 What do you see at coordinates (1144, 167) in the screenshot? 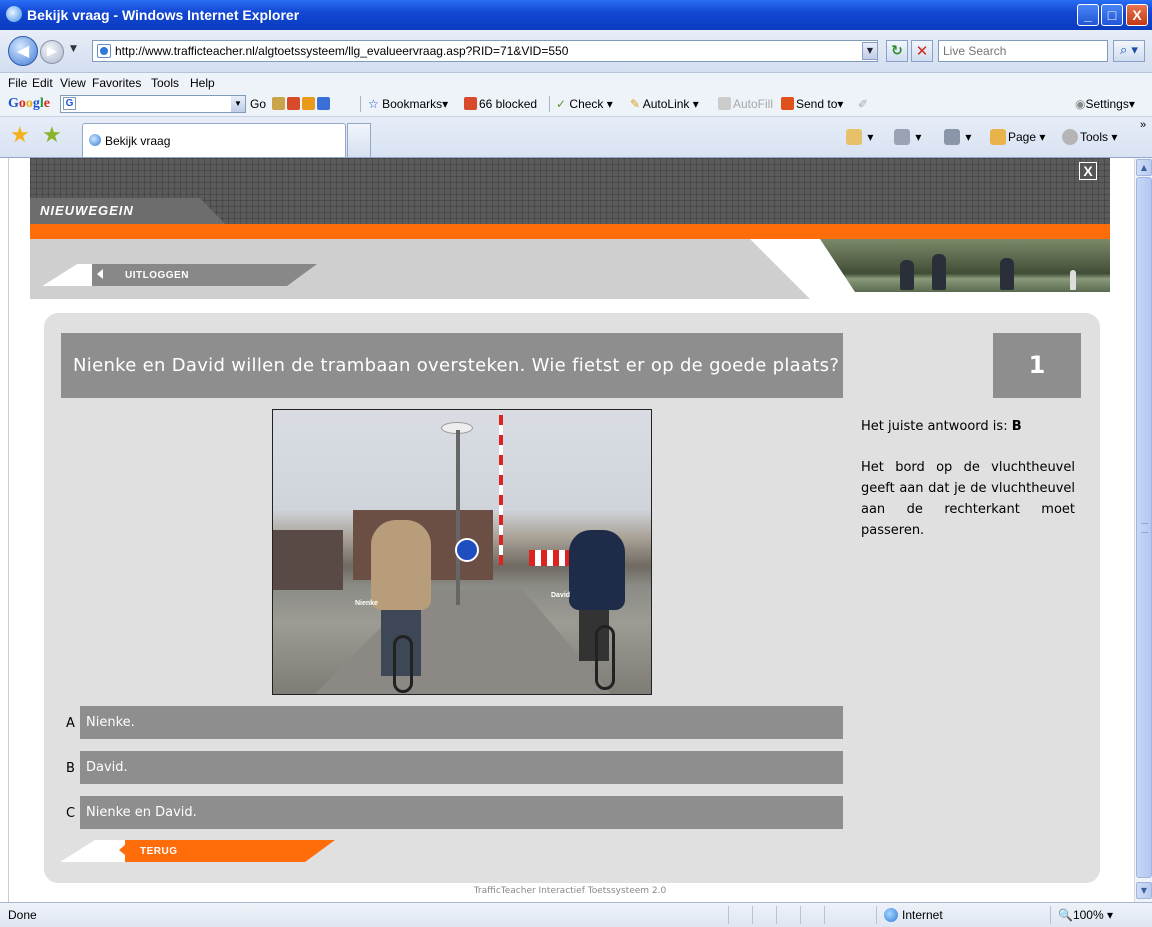
I see `scroll-up-icon: ▲` at bounding box center [1144, 167].